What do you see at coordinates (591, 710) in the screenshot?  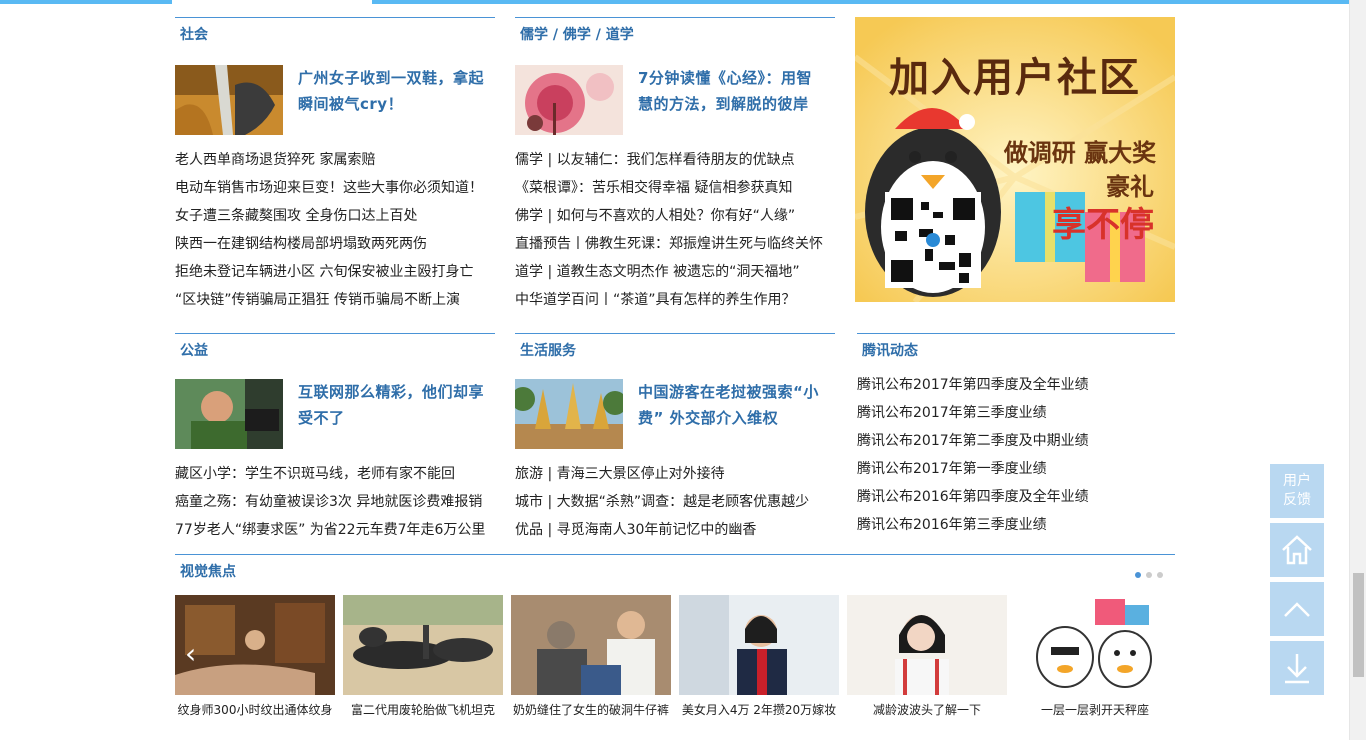 I see `focus-caption: 奶奶缝住了女生的破洞牛仔裤` at bounding box center [591, 710].